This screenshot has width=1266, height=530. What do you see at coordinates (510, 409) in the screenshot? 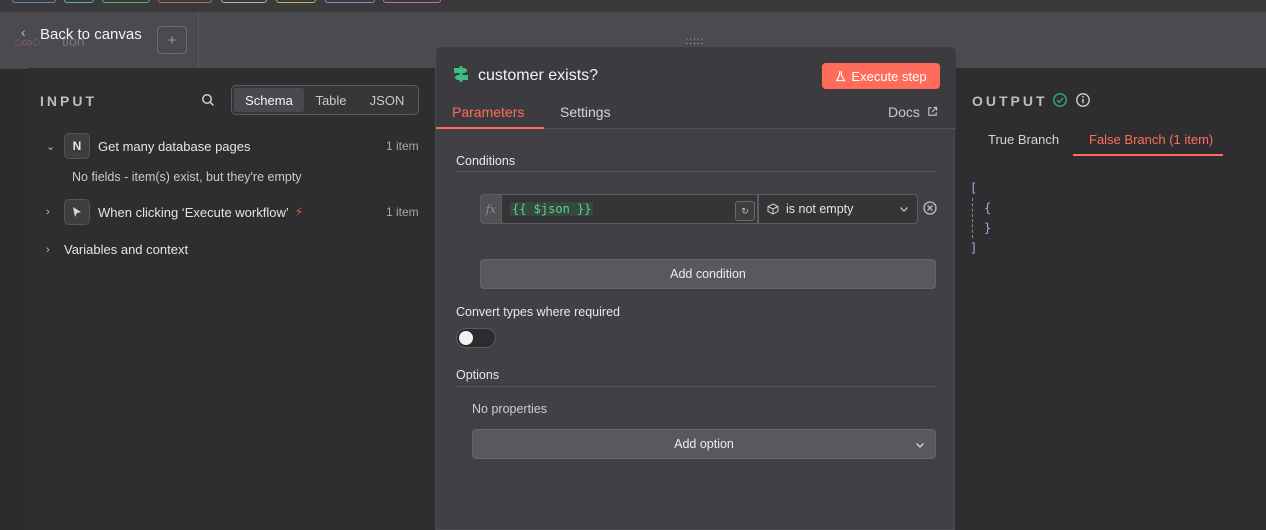
I see `no-properties-text: No properties` at bounding box center [510, 409].